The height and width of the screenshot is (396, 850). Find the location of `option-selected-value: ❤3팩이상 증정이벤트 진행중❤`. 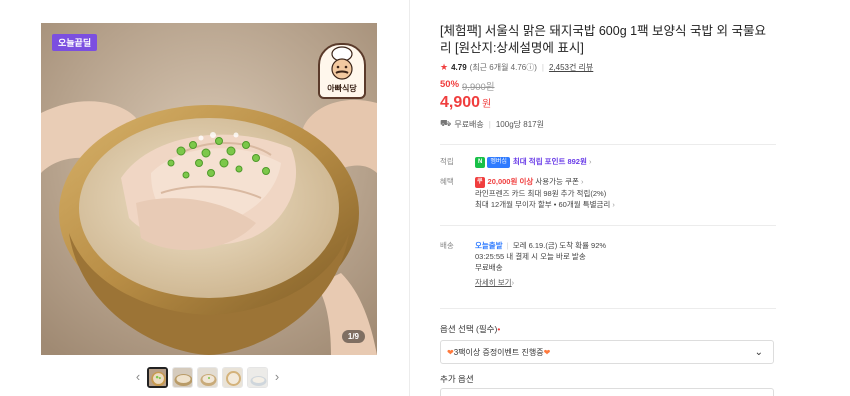

option-selected-value: ❤3팩이상 증정이벤트 진행중❤ is located at coordinates (498, 352).